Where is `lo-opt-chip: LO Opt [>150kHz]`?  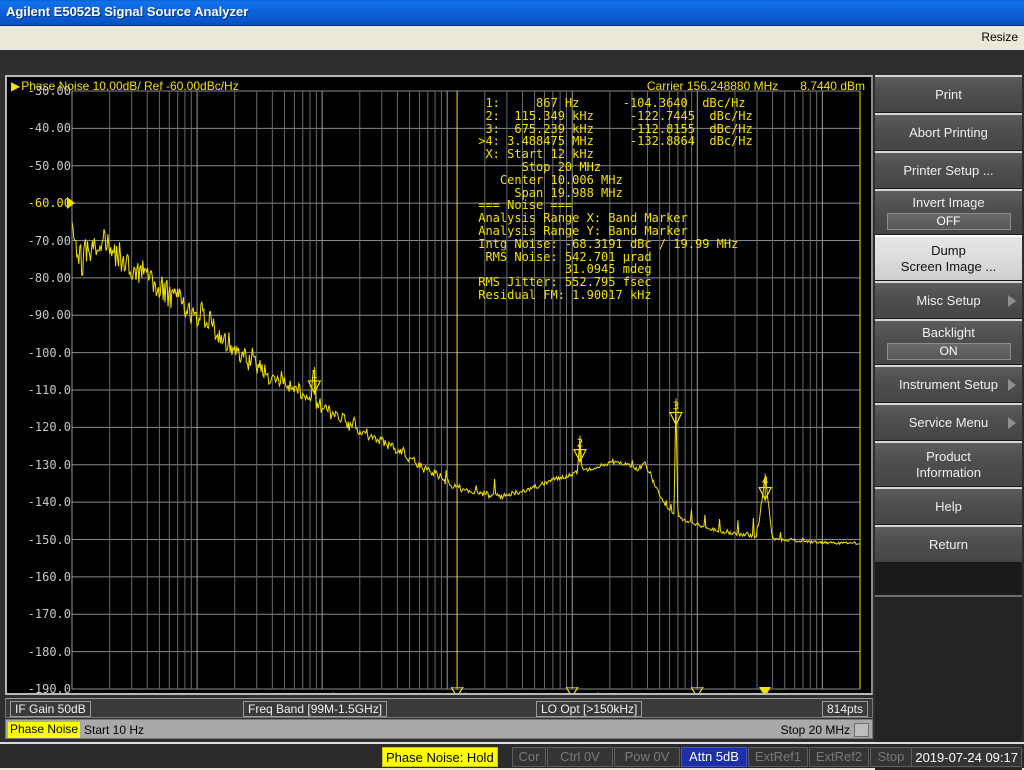
lo-opt-chip: LO Opt [>150kHz] is located at coordinates (589, 709).